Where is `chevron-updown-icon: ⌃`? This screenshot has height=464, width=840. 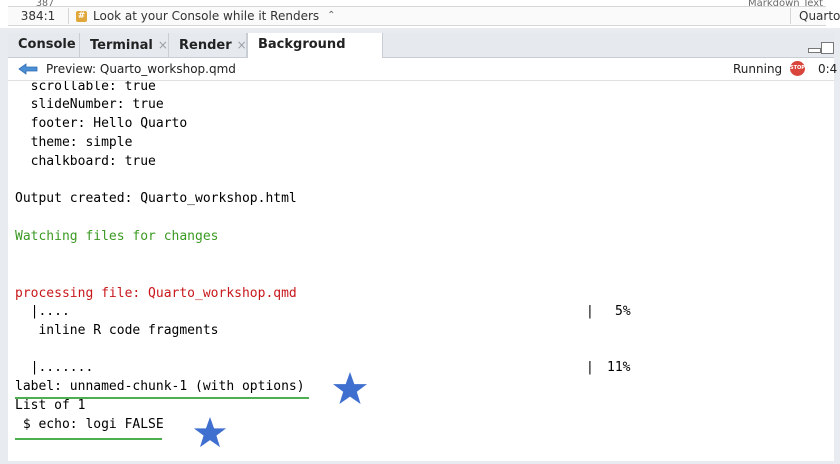 chevron-updown-icon: ⌃ is located at coordinates (331, 15).